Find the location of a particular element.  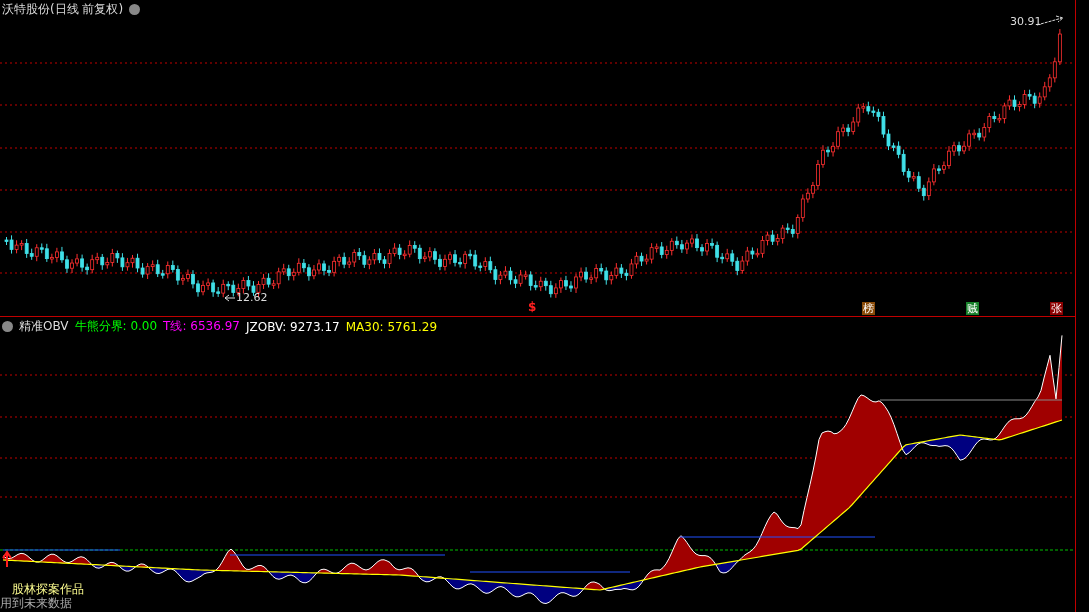

indicator-value: 牛熊分界: 0.00 is located at coordinates (116, 326).